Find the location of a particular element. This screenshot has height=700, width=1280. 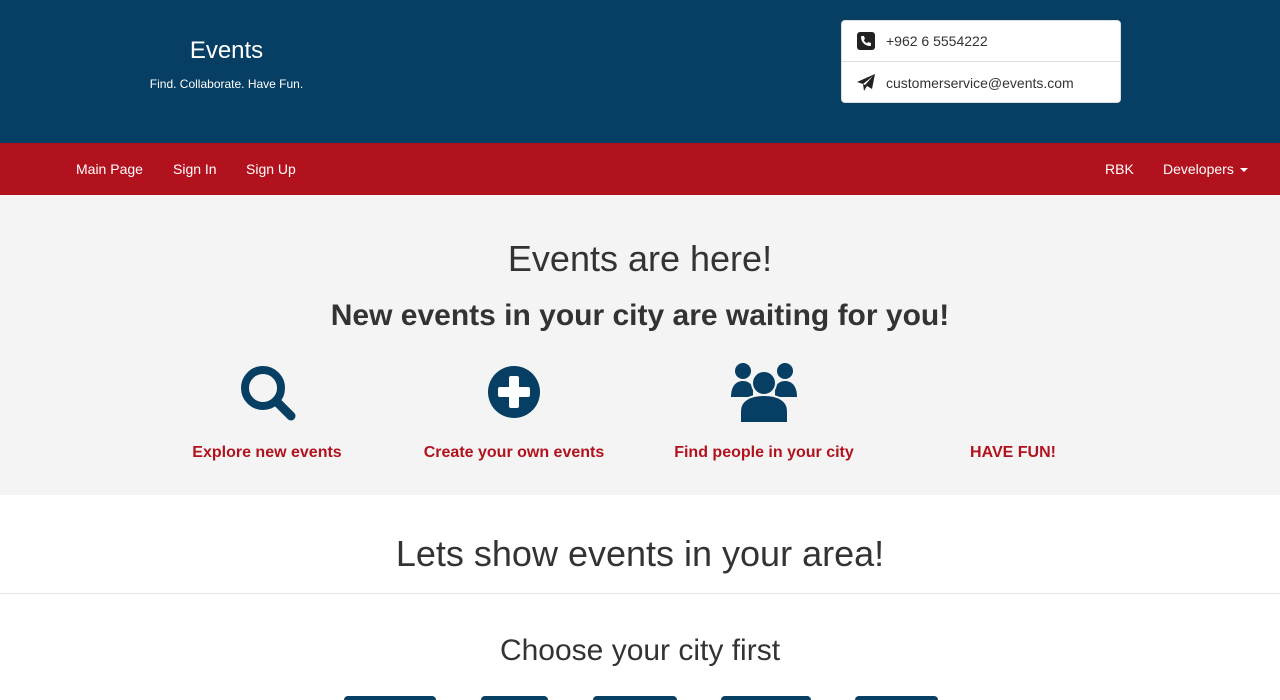

search-icon is located at coordinates (267, 392).